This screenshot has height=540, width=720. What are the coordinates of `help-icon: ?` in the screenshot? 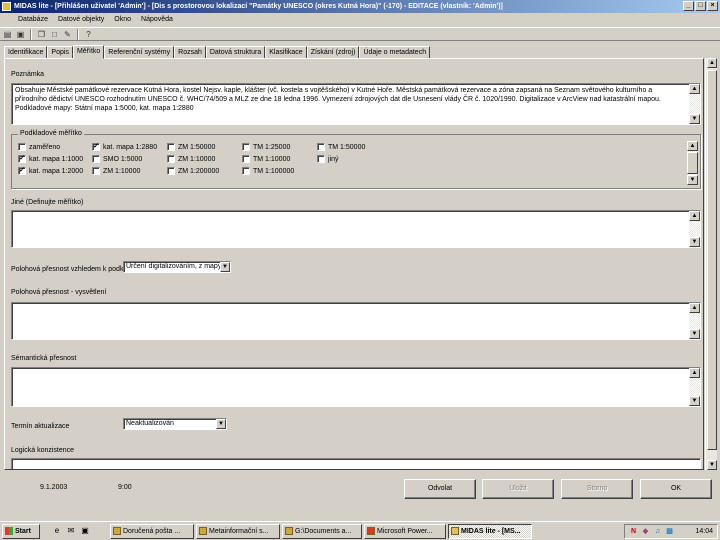 It's located at (88, 34).